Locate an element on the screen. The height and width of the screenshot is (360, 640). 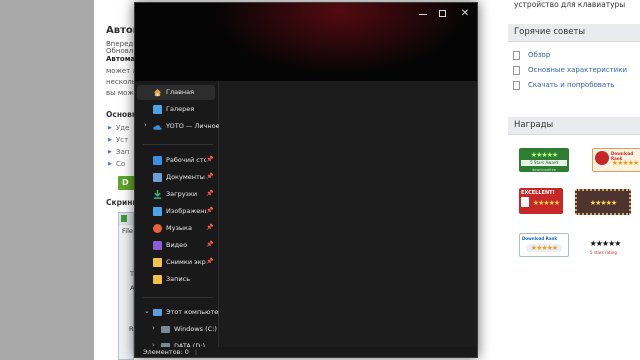
nav-label: Музыка is located at coordinates (179, 228).